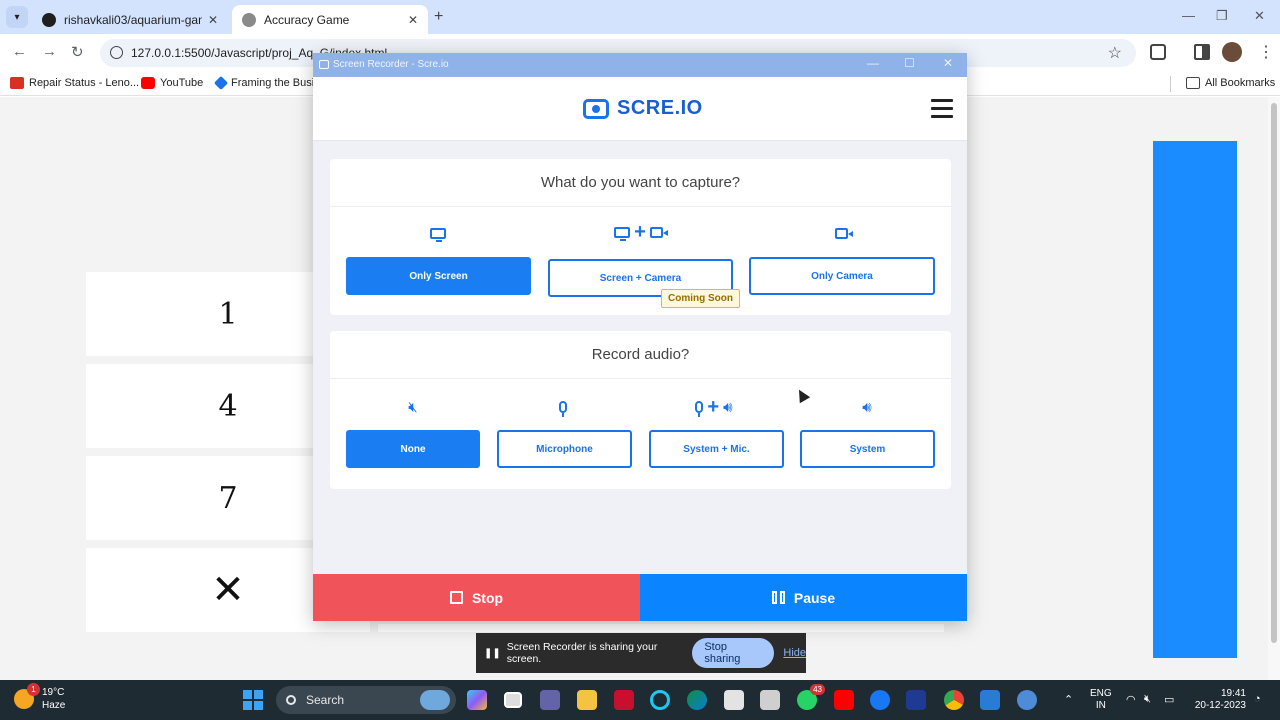 The width and height of the screenshot is (1280, 720). Describe the element at coordinates (253, 700) in the screenshot. I see `start-button` at that location.